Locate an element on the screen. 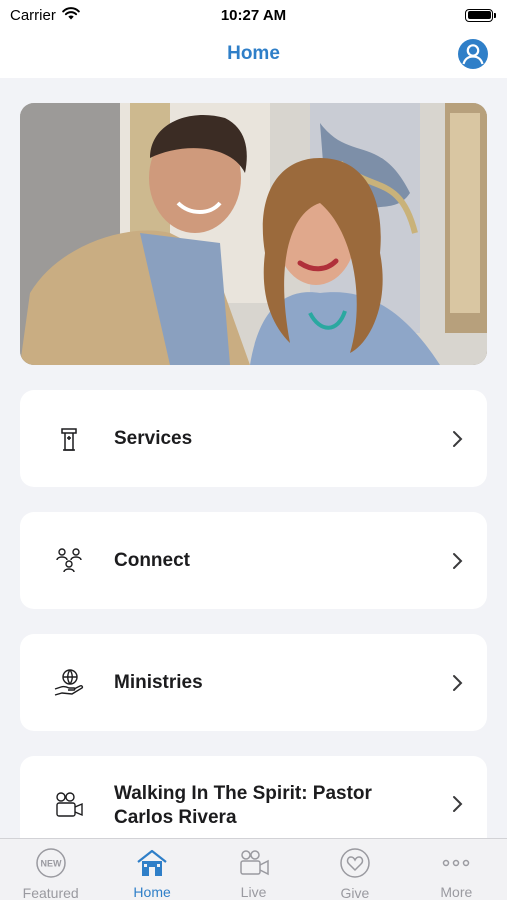 The image size is (507, 900). carrier-label: Carrier is located at coordinates (33, 15).